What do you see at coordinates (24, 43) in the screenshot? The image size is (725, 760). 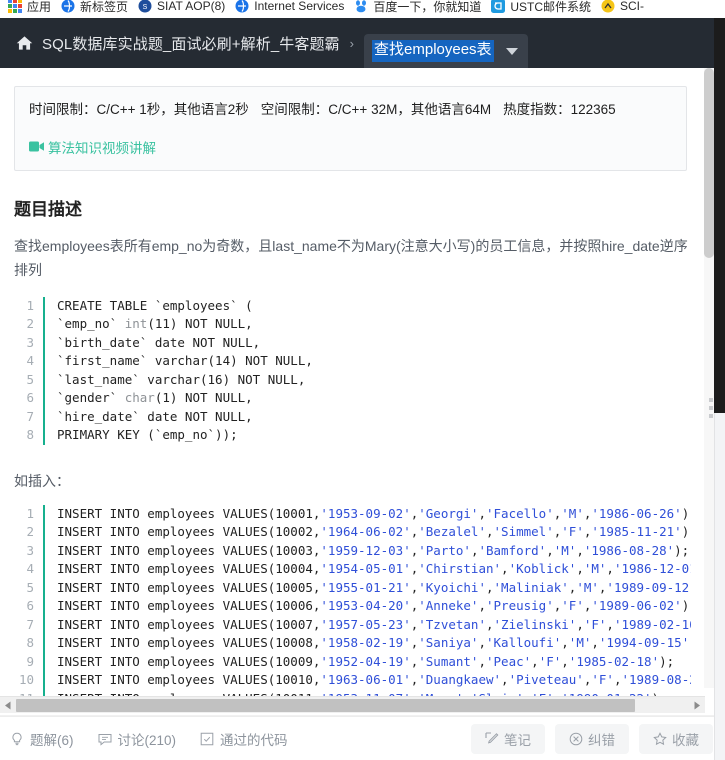 I see `home-icon` at bounding box center [24, 43].